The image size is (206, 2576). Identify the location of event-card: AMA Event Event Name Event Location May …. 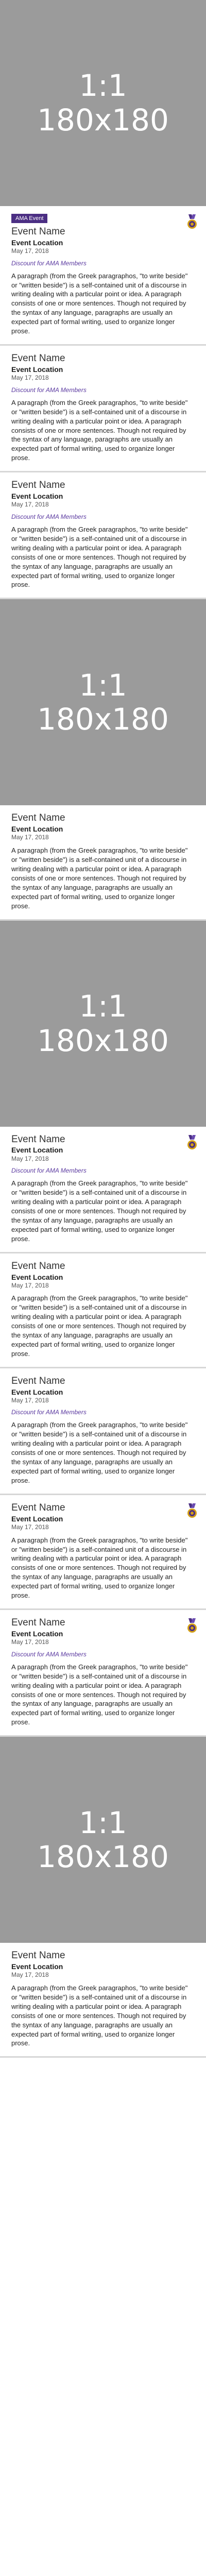
(103, 276).